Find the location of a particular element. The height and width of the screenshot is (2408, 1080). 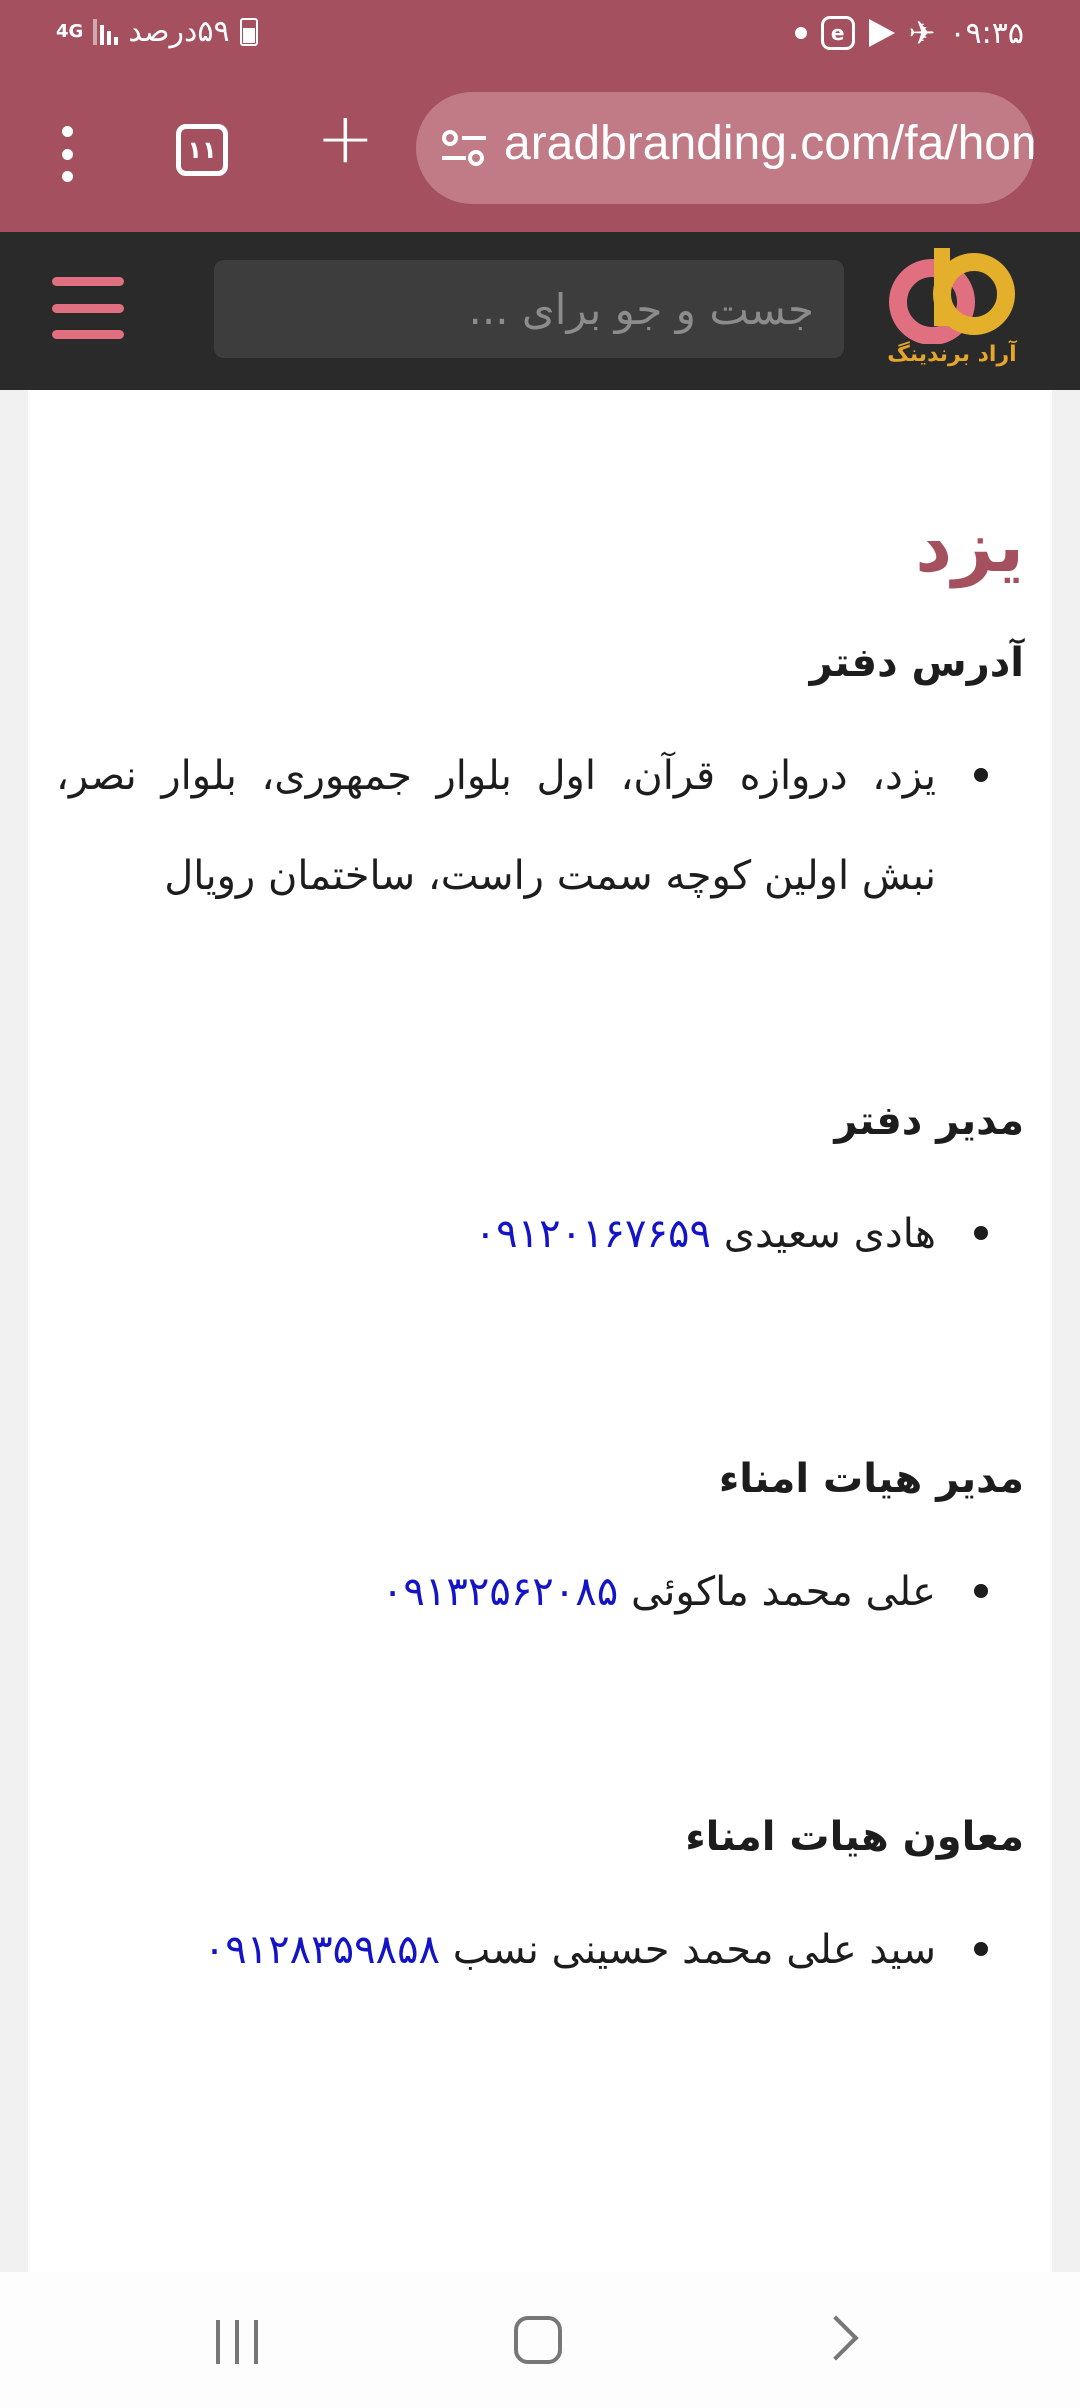

new-tab-button: + is located at coordinates (345, 138).